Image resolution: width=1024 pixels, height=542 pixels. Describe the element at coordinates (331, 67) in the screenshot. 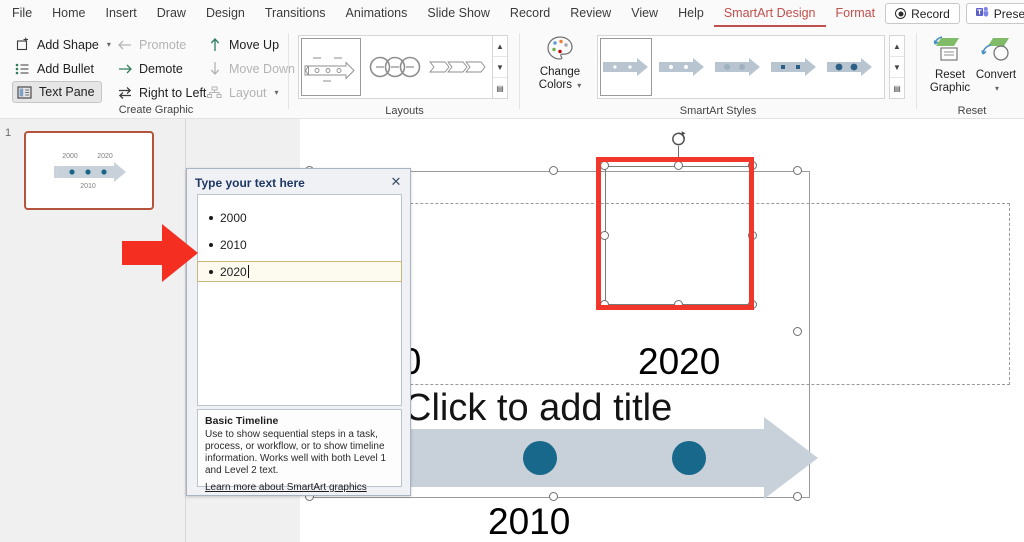

I see `layout-option-basic-timeline` at that location.